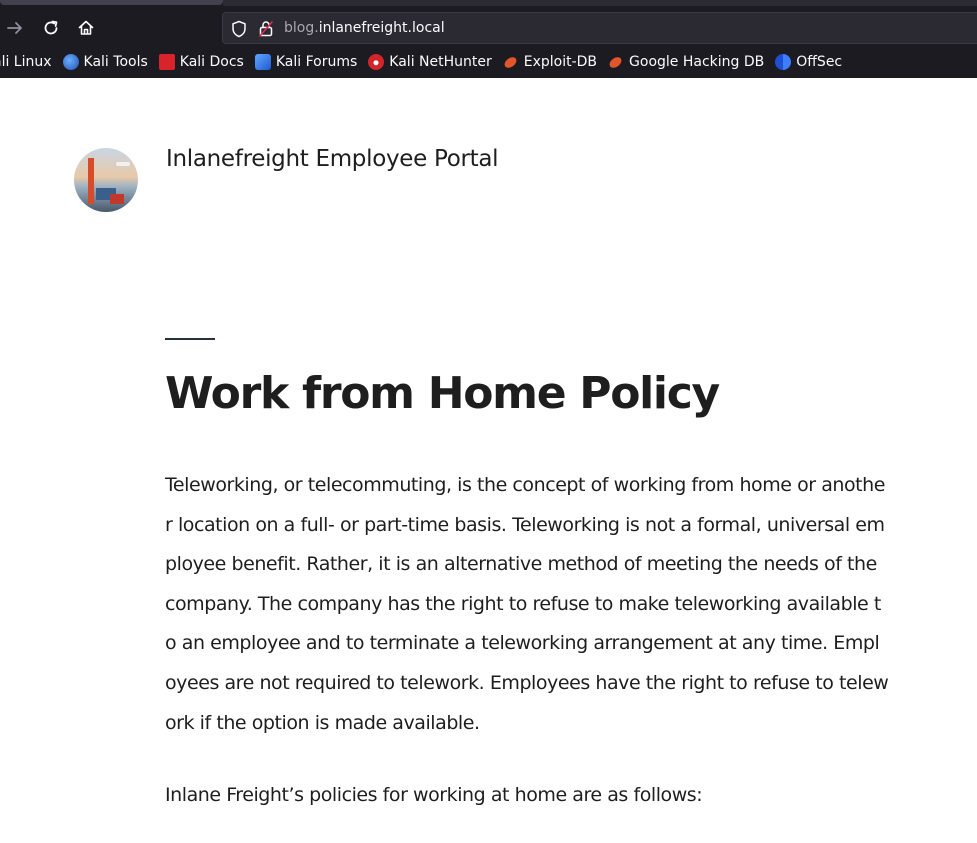 The image size is (977, 843). I want to click on bookmark-kali-forums: Kali Forums, so click(306, 62).